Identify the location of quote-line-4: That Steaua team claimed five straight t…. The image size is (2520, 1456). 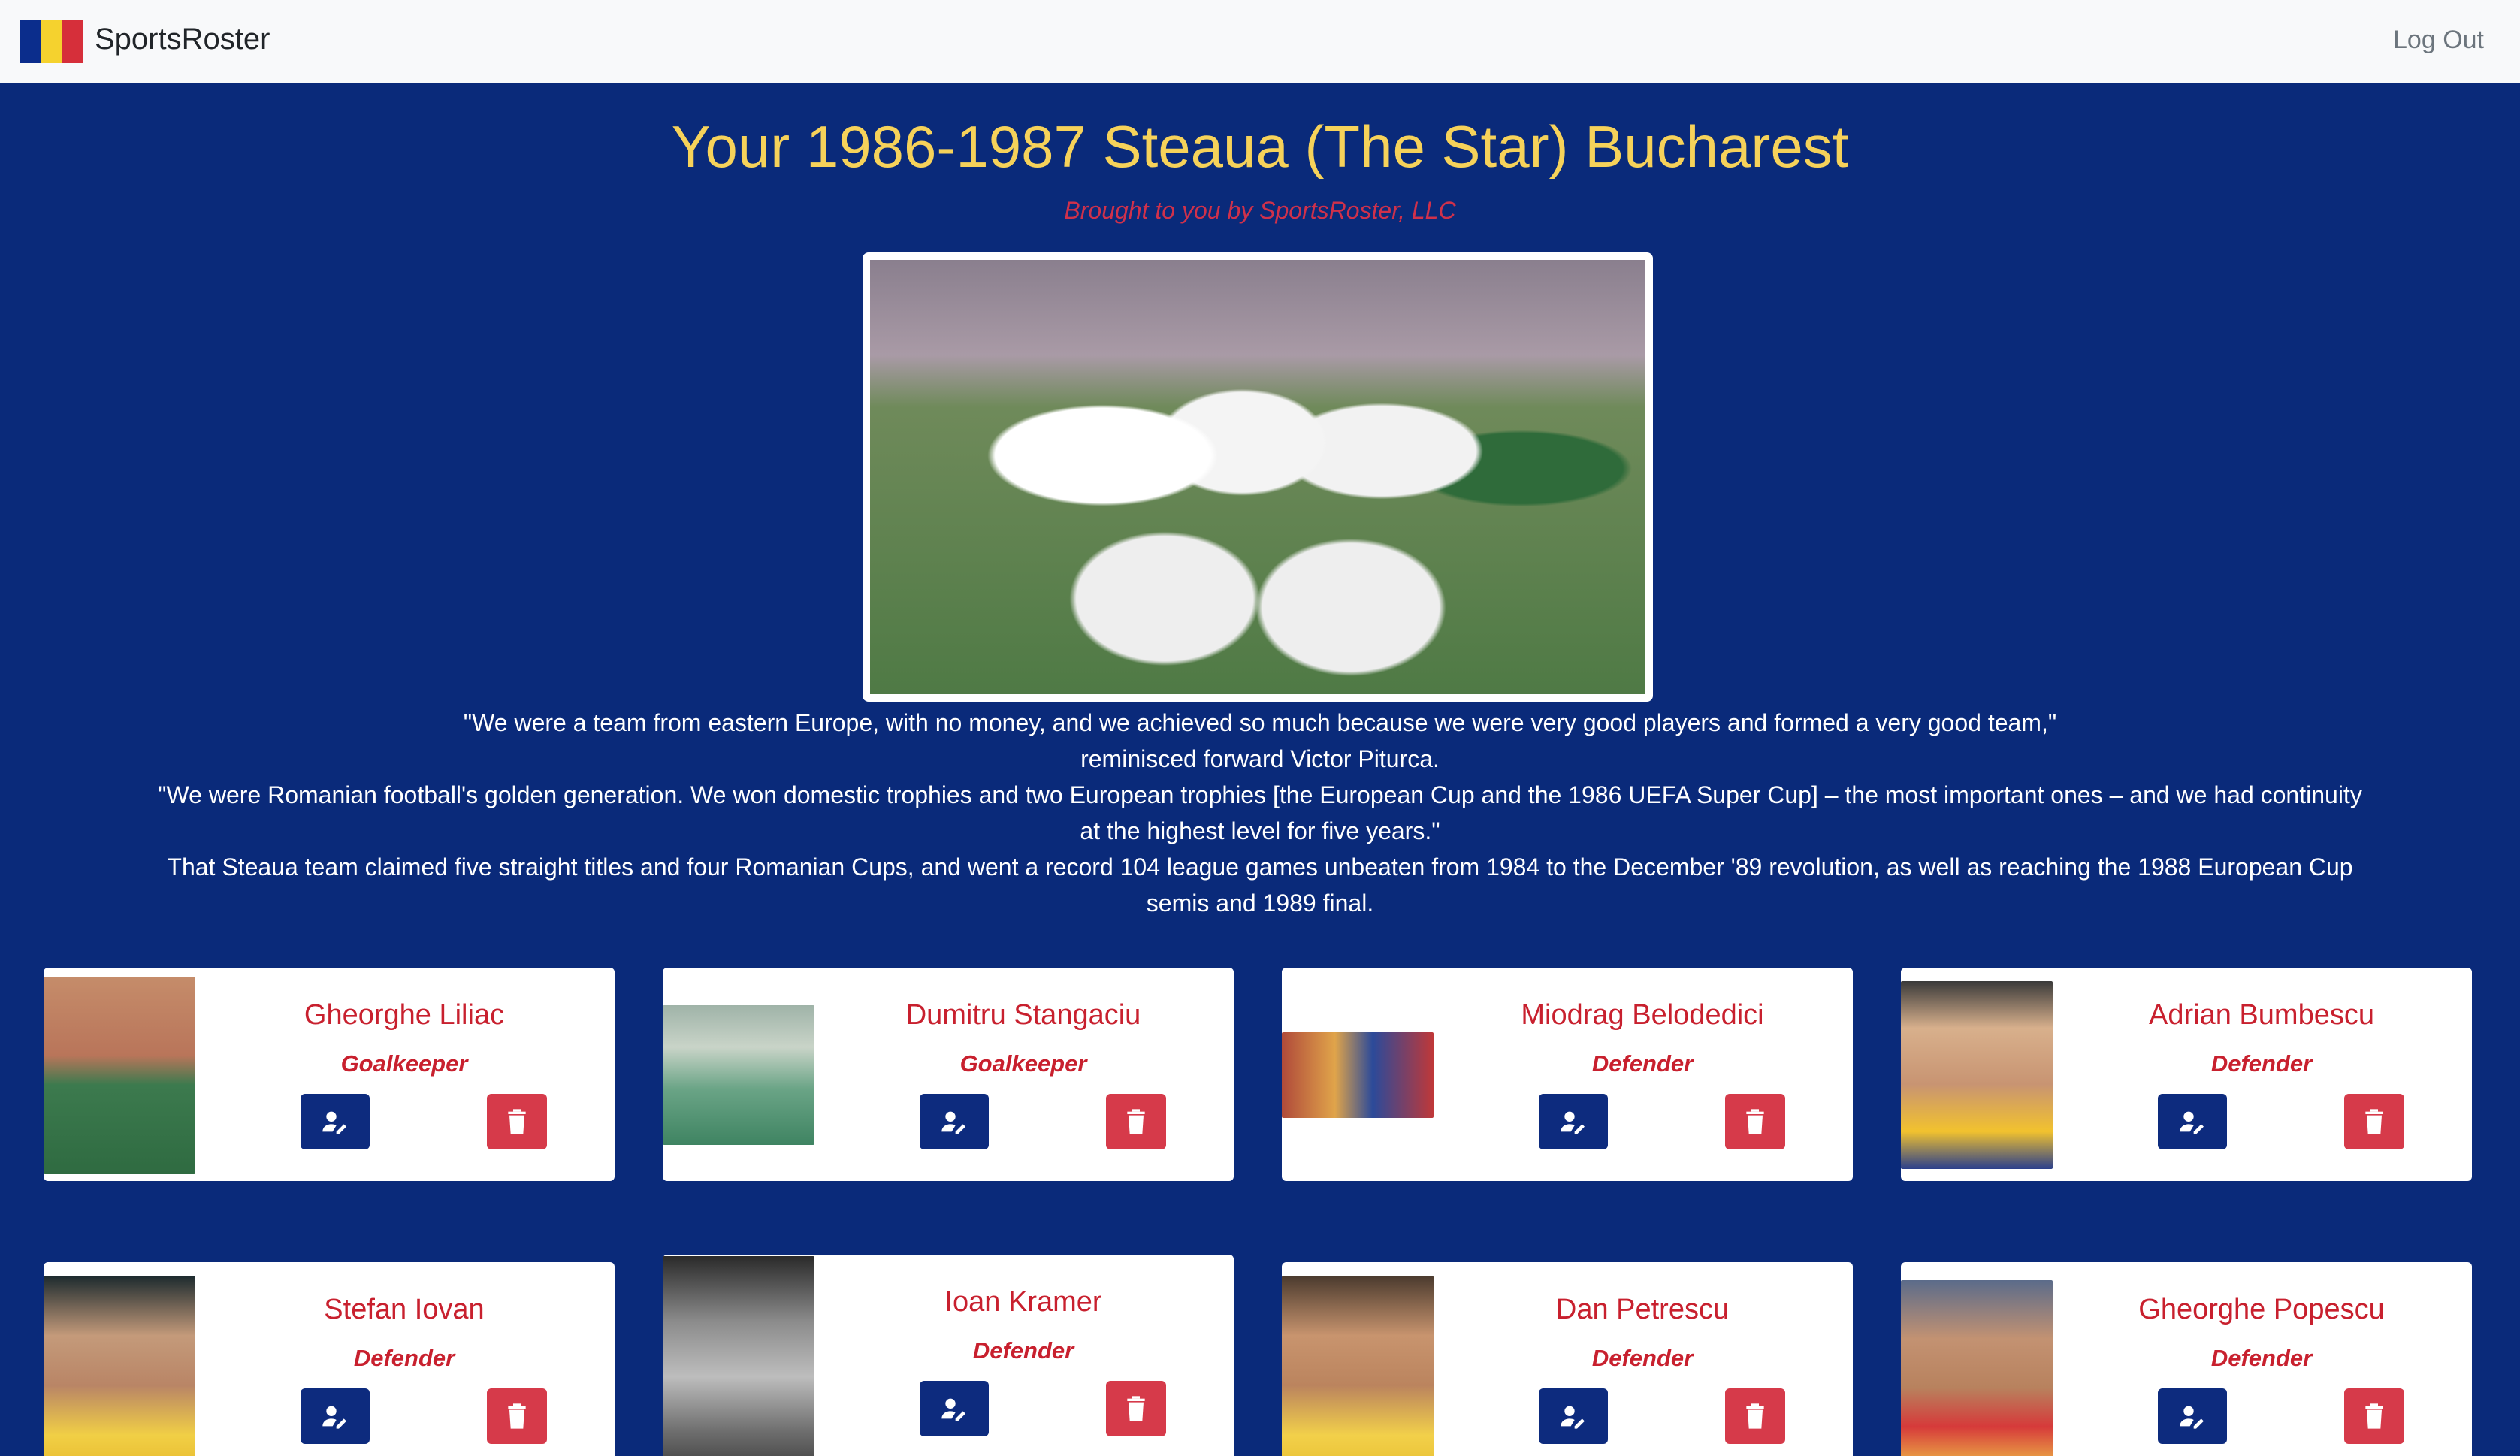
(1260, 885).